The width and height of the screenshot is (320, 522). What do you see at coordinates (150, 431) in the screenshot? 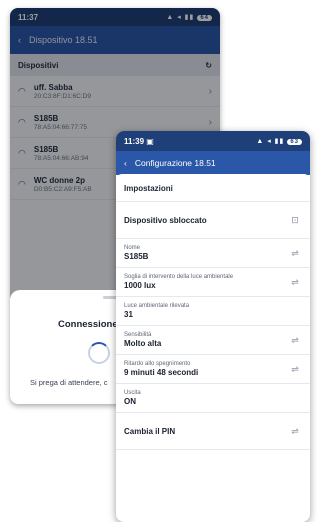
I see `change-pin-label: Cambia il PIN` at bounding box center [150, 431].